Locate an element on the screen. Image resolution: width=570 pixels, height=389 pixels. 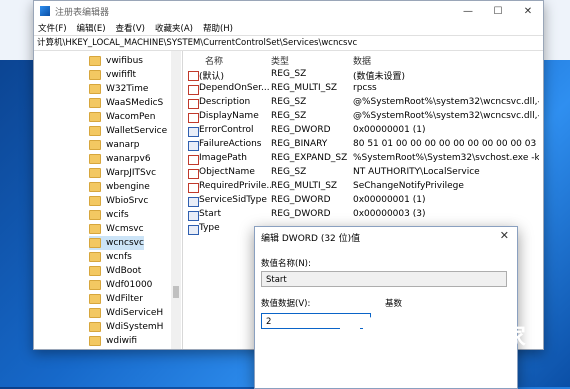
close-button: ✕ is located at coordinates (528, 11).